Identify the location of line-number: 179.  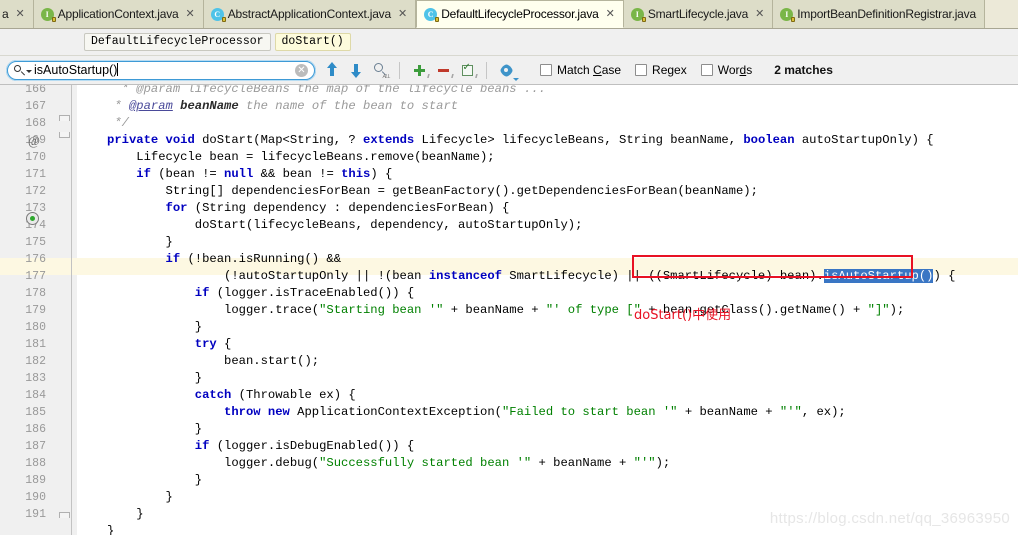
(35, 310).